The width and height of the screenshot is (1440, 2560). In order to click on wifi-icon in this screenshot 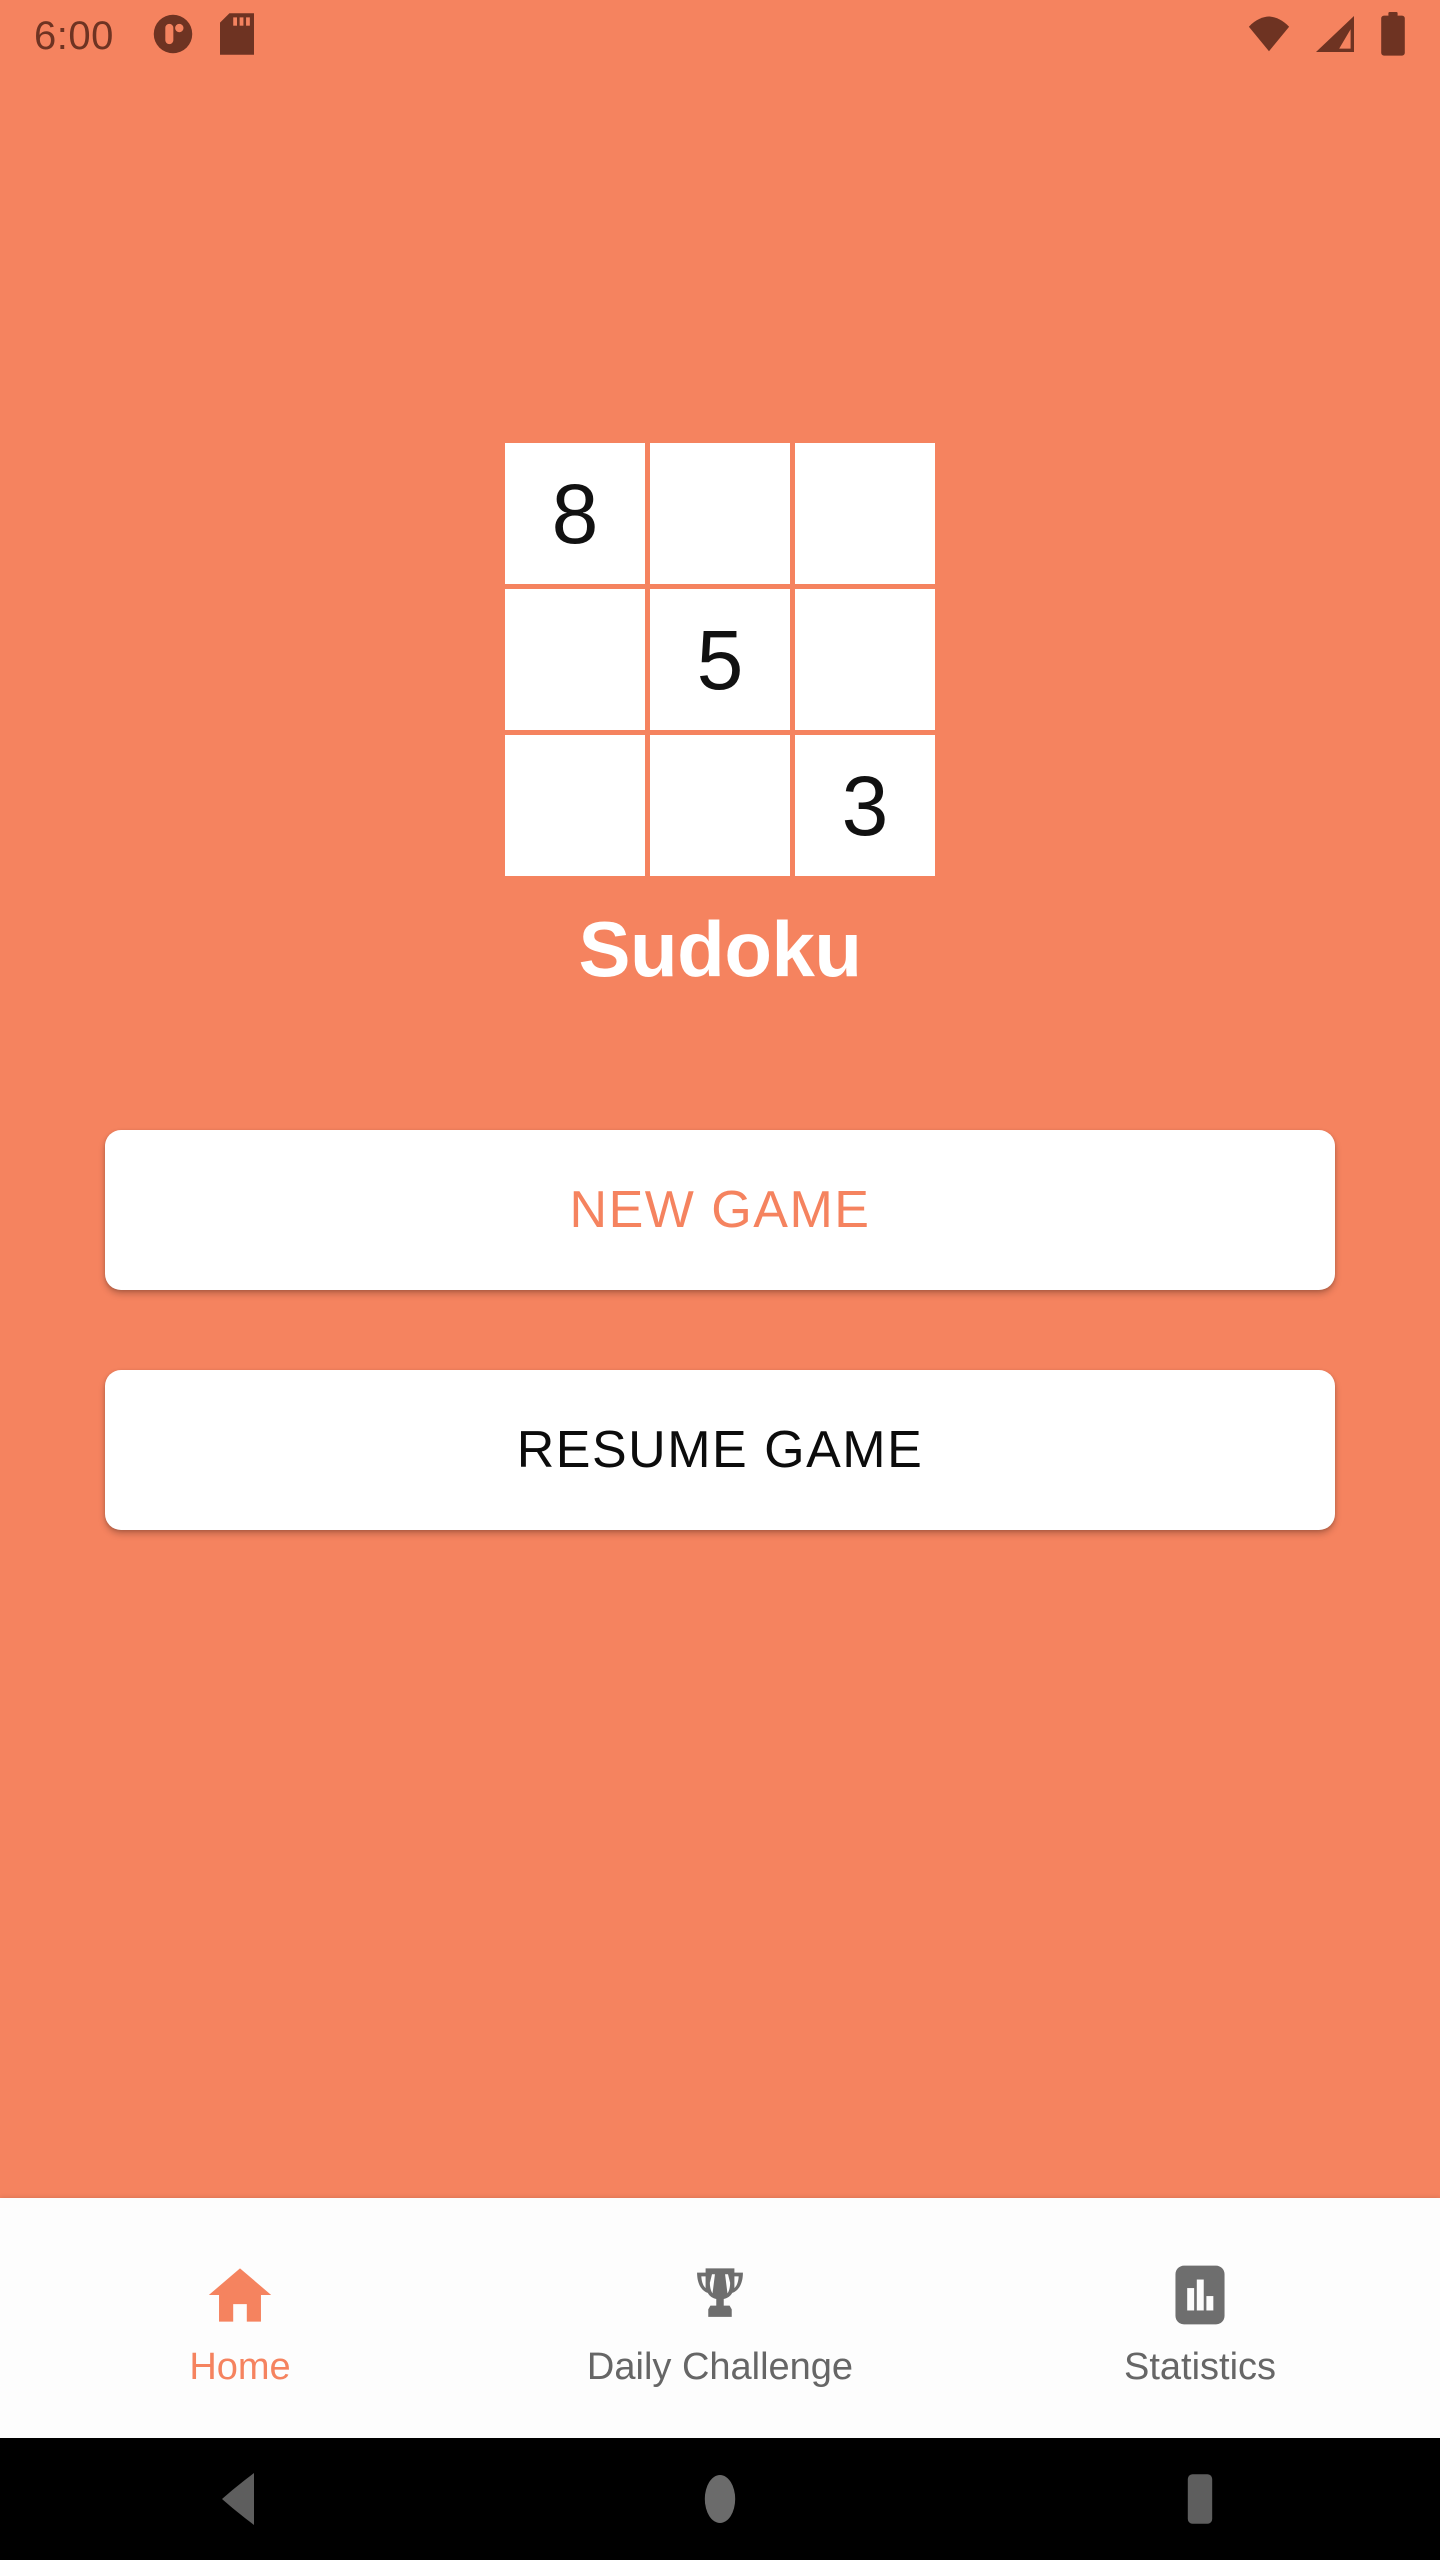, I will do `click(1269, 36)`.